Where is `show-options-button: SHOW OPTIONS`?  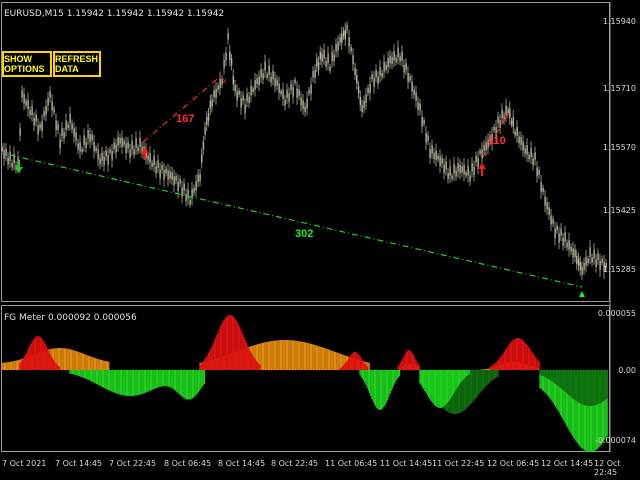 show-options-button: SHOW OPTIONS is located at coordinates (27, 64).